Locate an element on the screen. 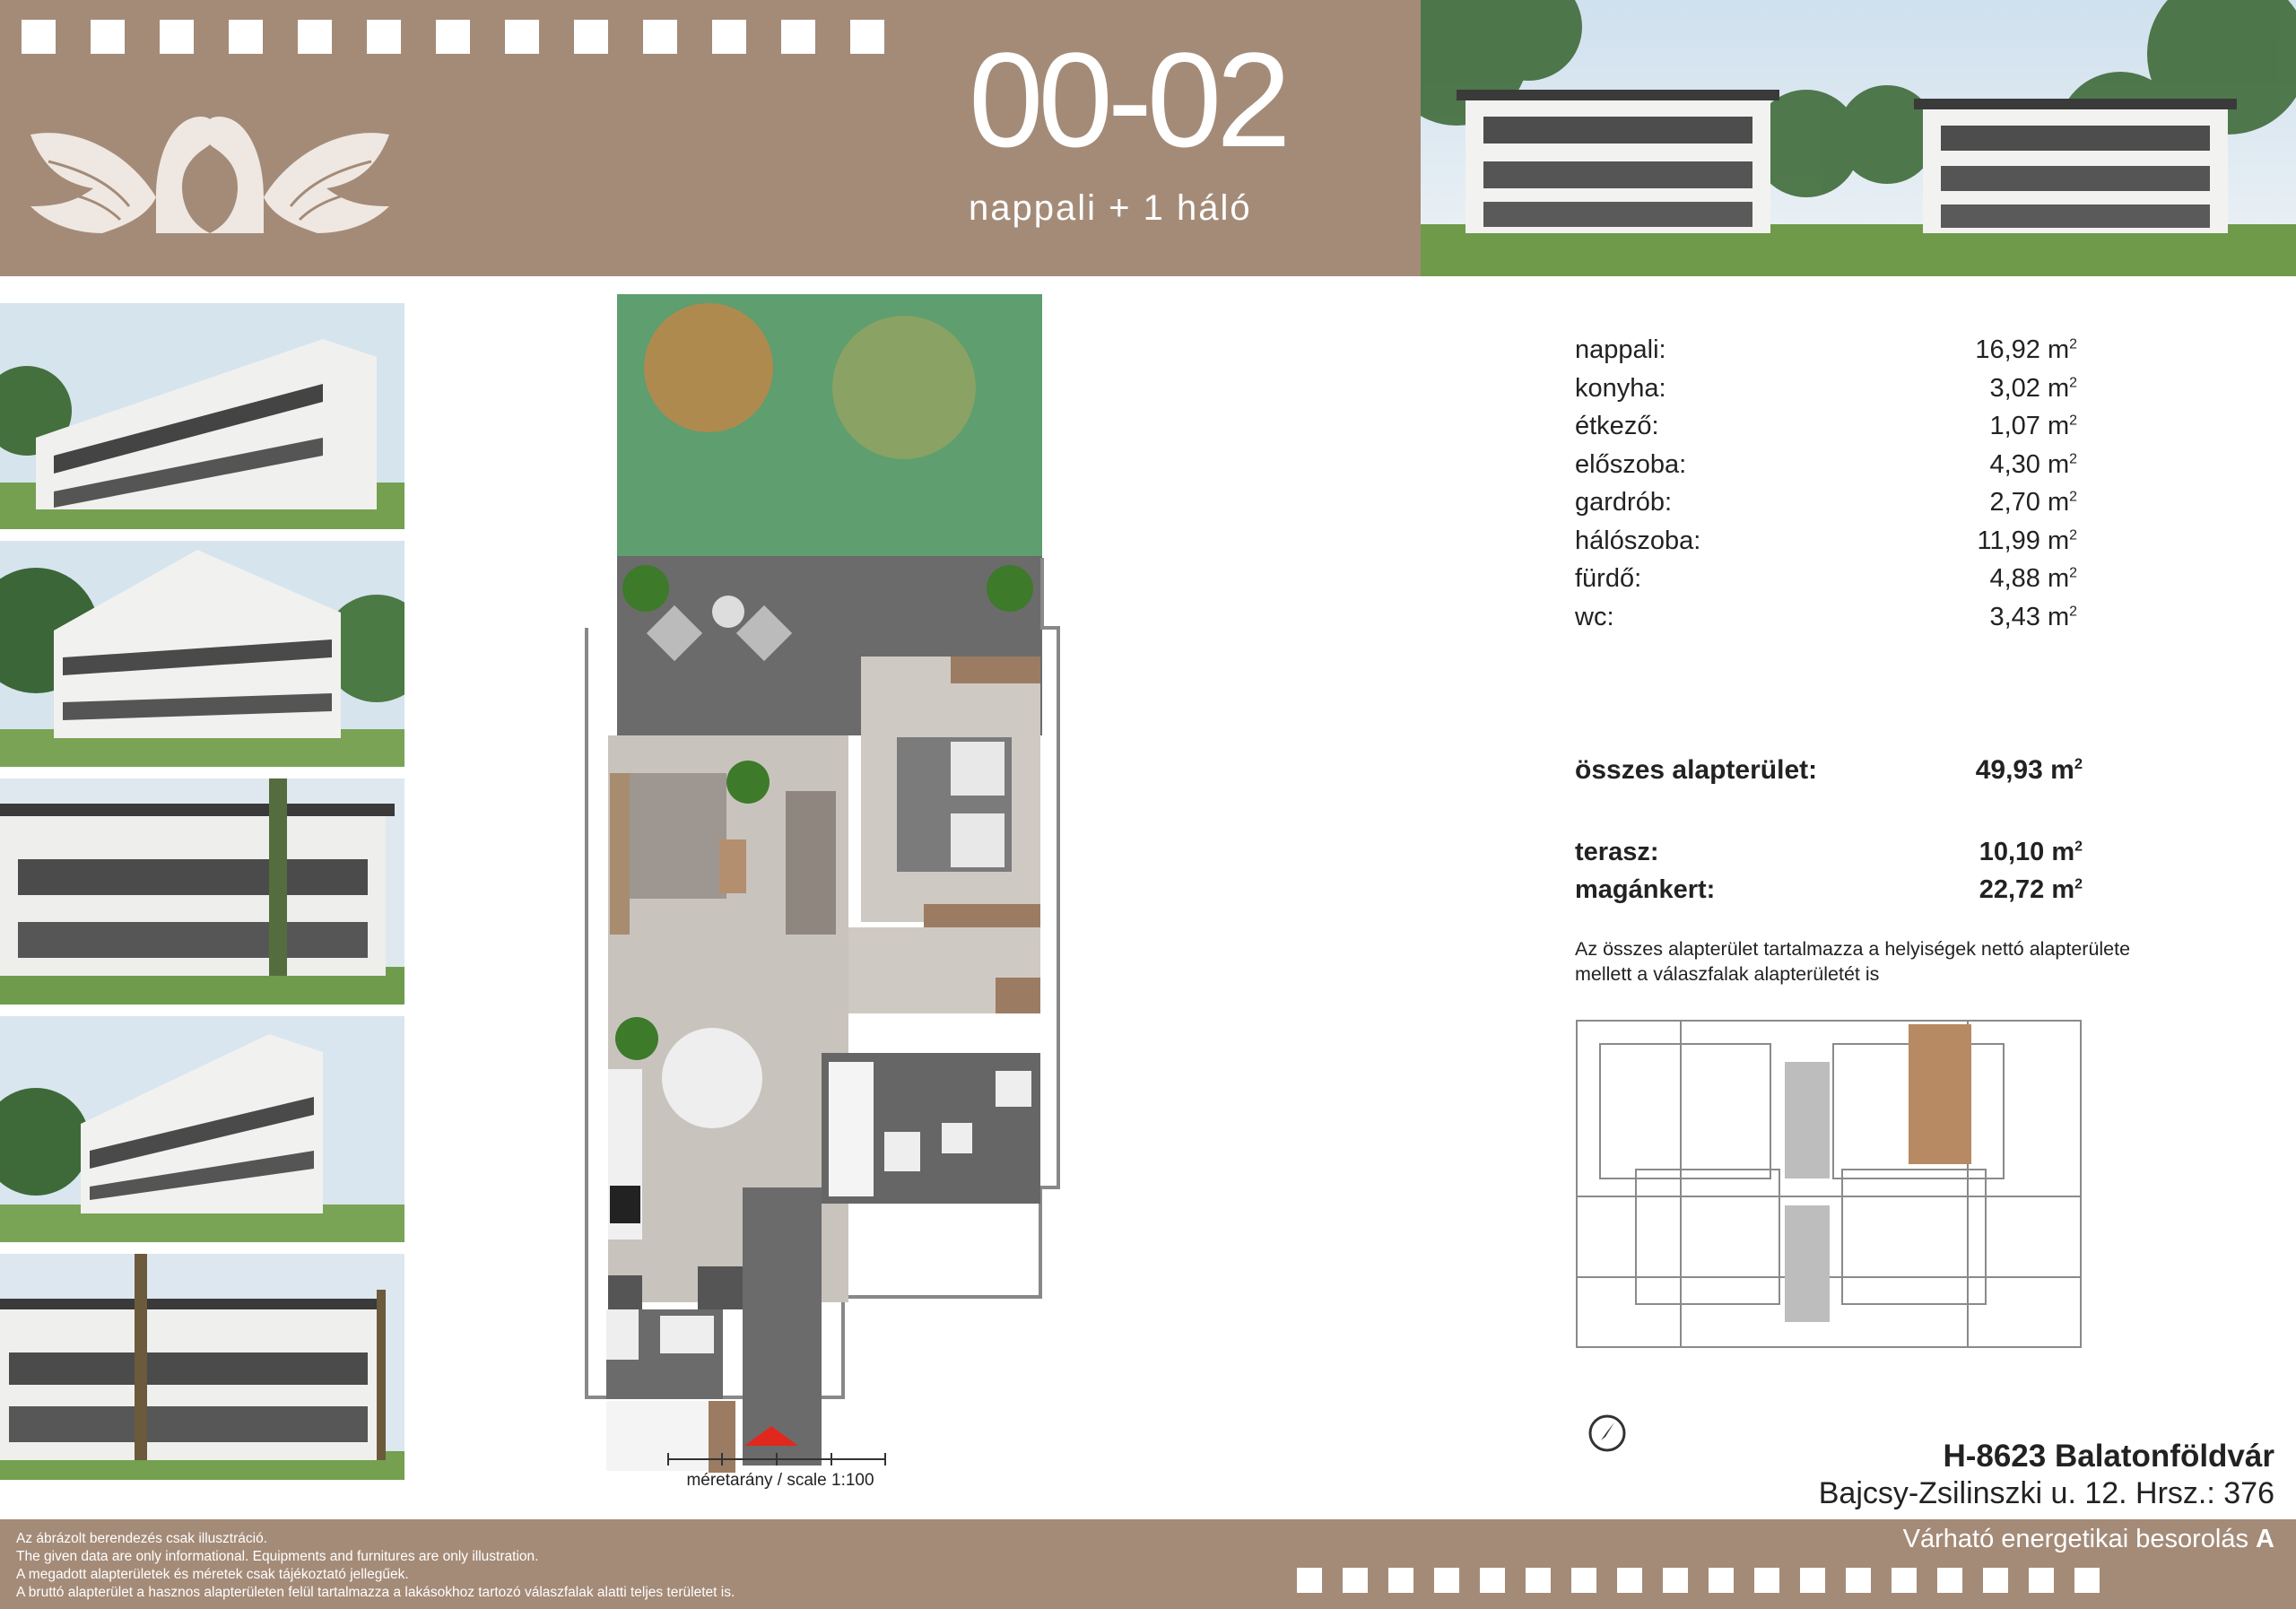 The image size is (2296, 1609). bottom-film-squares is located at coordinates (1708, 1580).